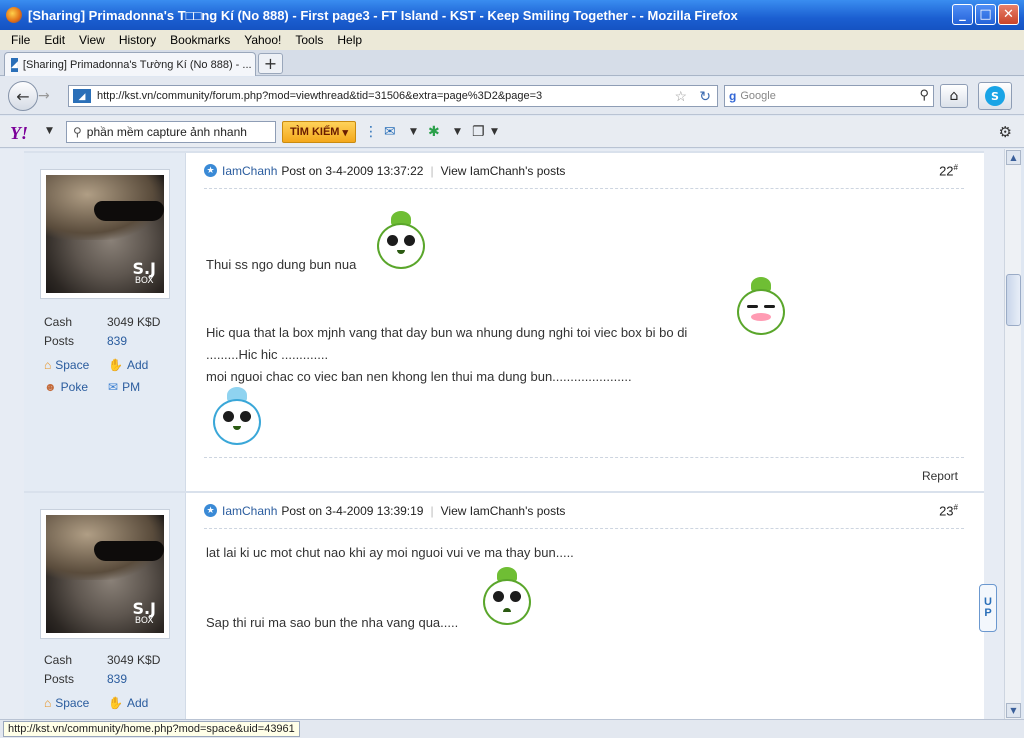  Describe the element at coordinates (66, 387) in the screenshot. I see `poke-link: ☻ Poke` at that location.